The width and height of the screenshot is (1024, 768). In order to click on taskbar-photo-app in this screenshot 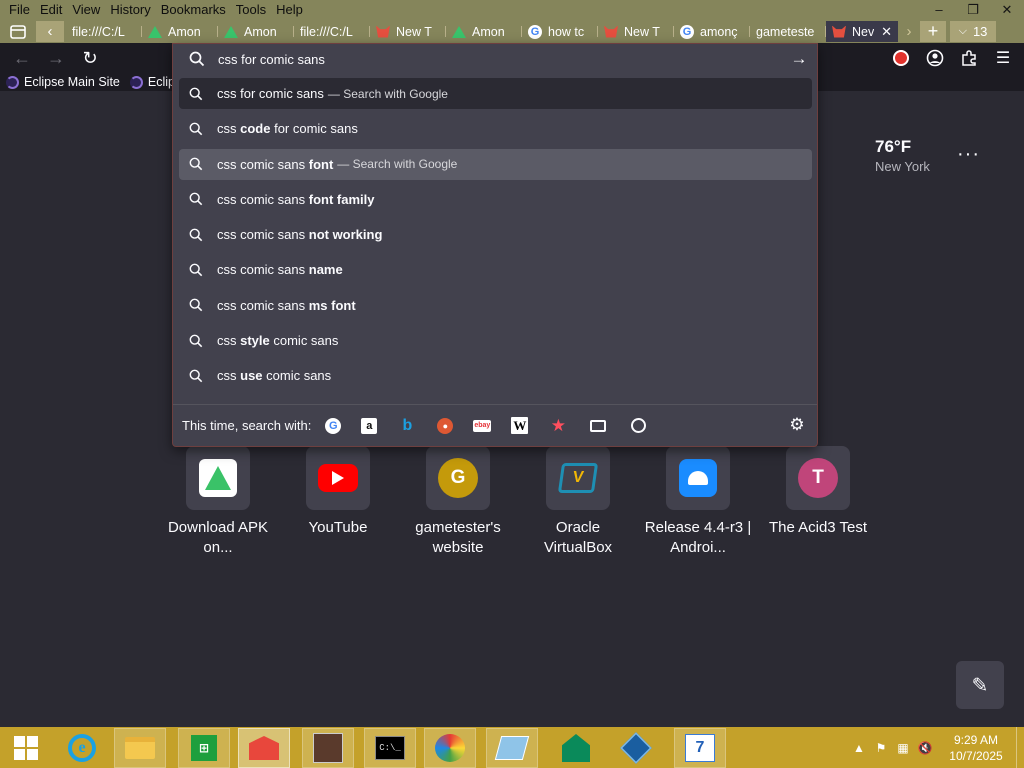, I will do `click(328, 748)`.